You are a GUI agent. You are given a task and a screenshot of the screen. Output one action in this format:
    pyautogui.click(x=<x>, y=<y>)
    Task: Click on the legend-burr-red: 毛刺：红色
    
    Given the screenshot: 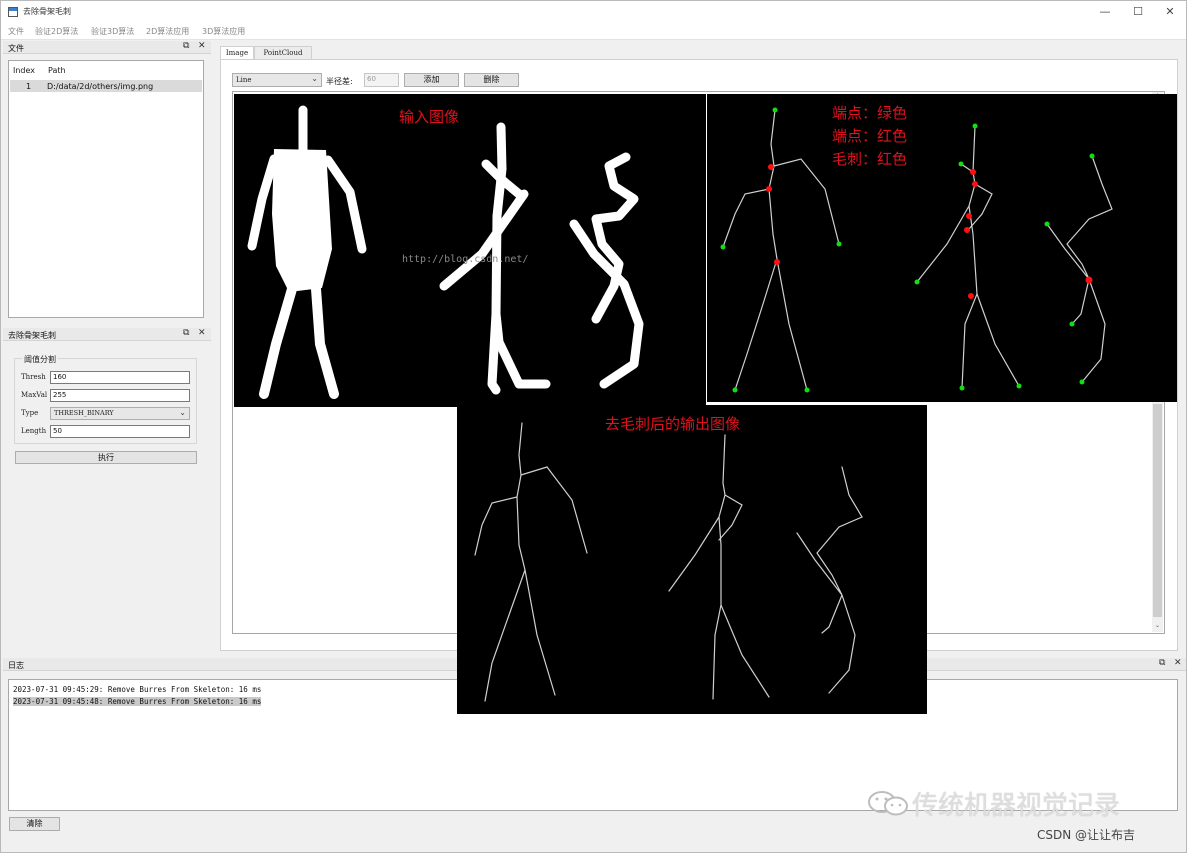 What is the action you would take?
    pyautogui.click(x=870, y=159)
    